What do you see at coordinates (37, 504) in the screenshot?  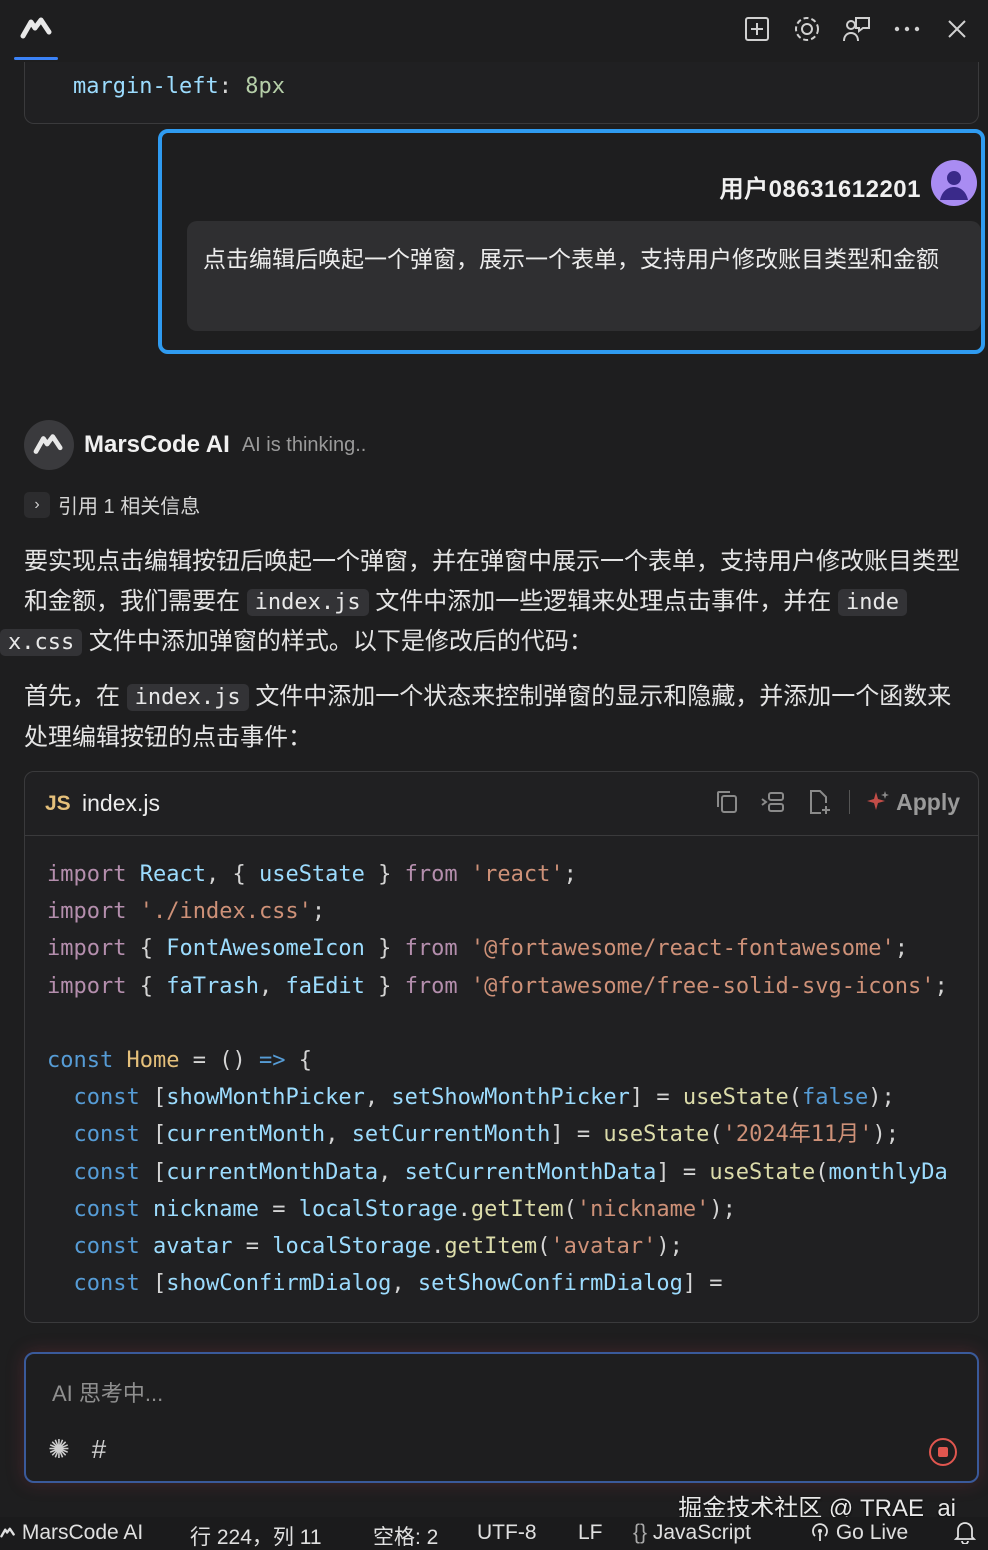 I see `chevron-right-icon: ›` at bounding box center [37, 504].